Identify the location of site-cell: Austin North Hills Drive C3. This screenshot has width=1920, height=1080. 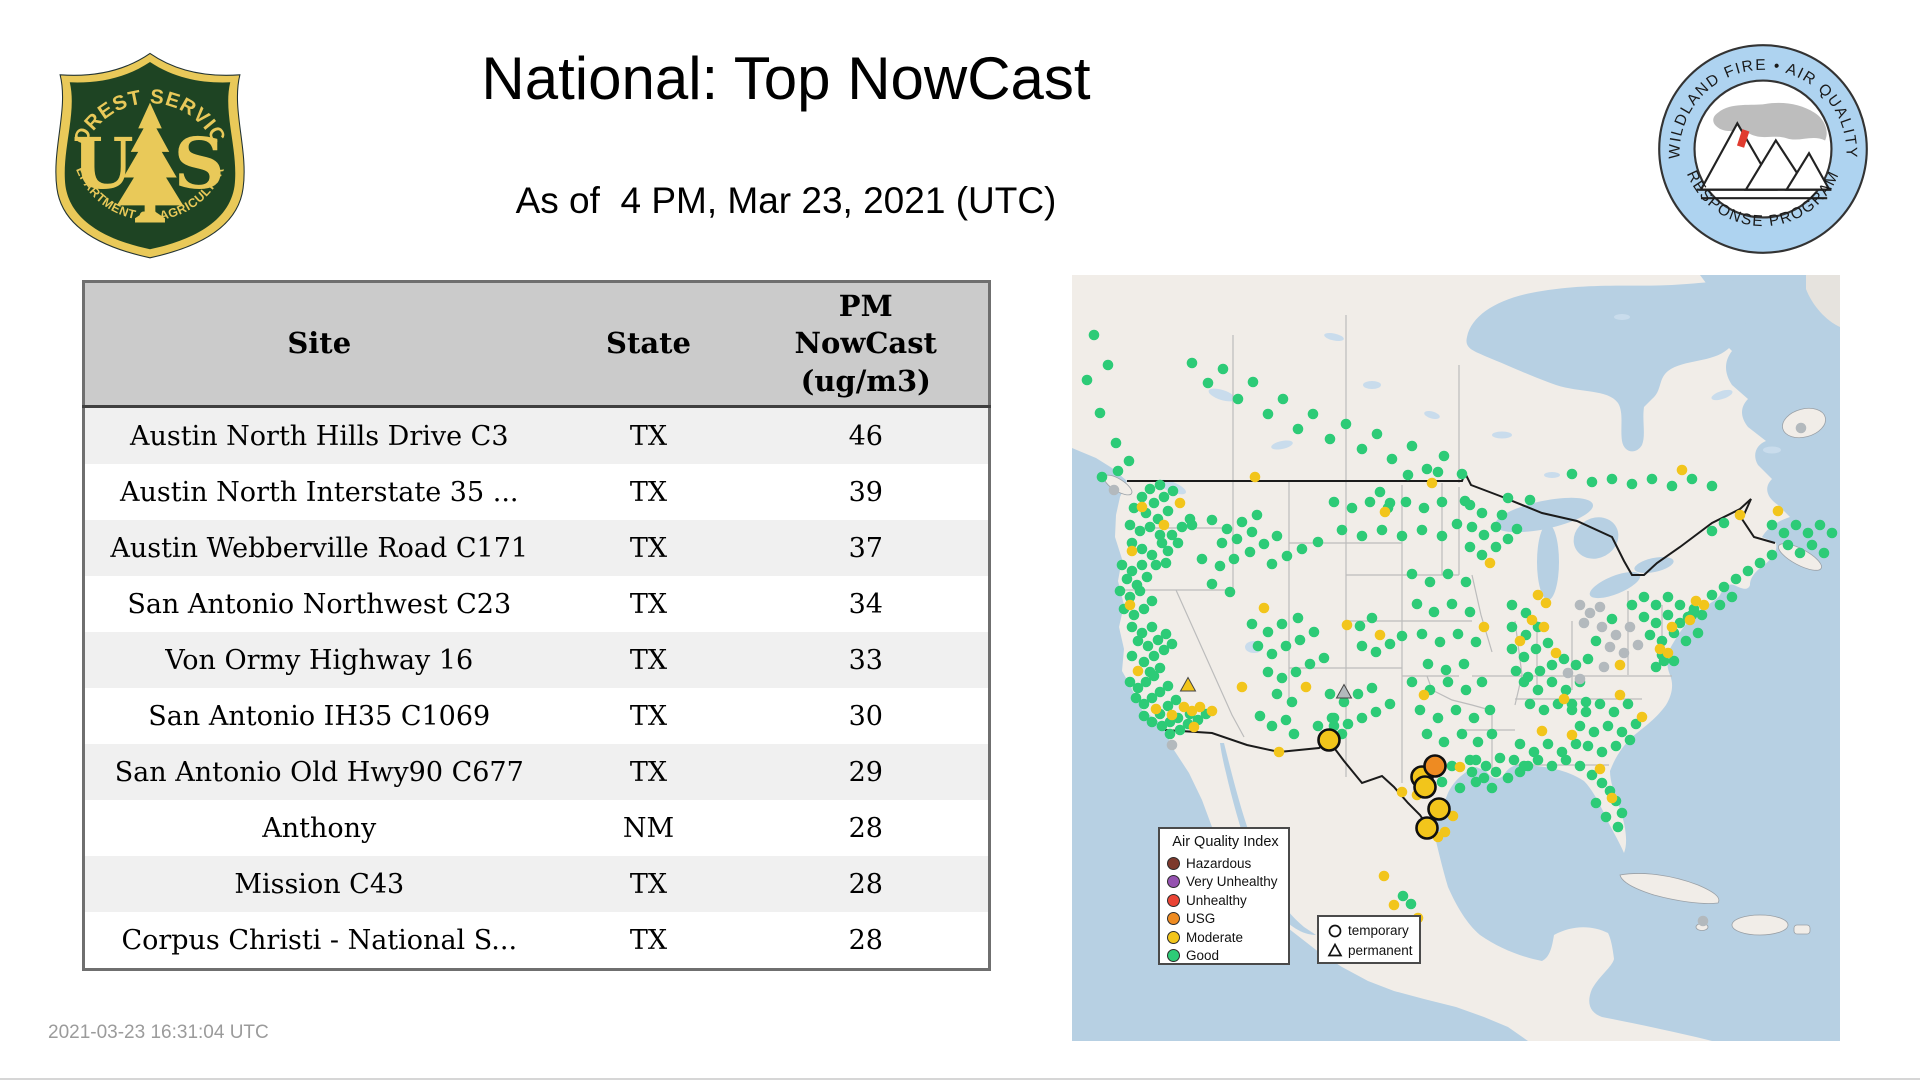
(319, 436).